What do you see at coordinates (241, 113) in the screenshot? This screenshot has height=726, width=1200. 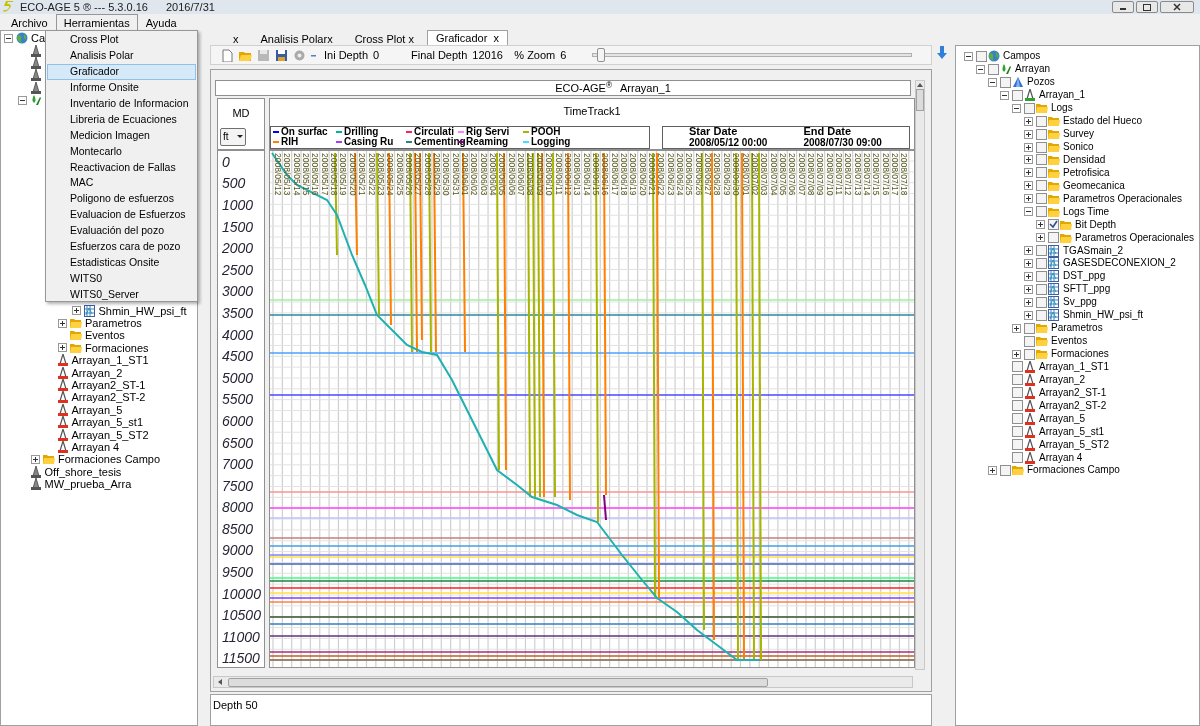 I see `track-title: MD` at bounding box center [241, 113].